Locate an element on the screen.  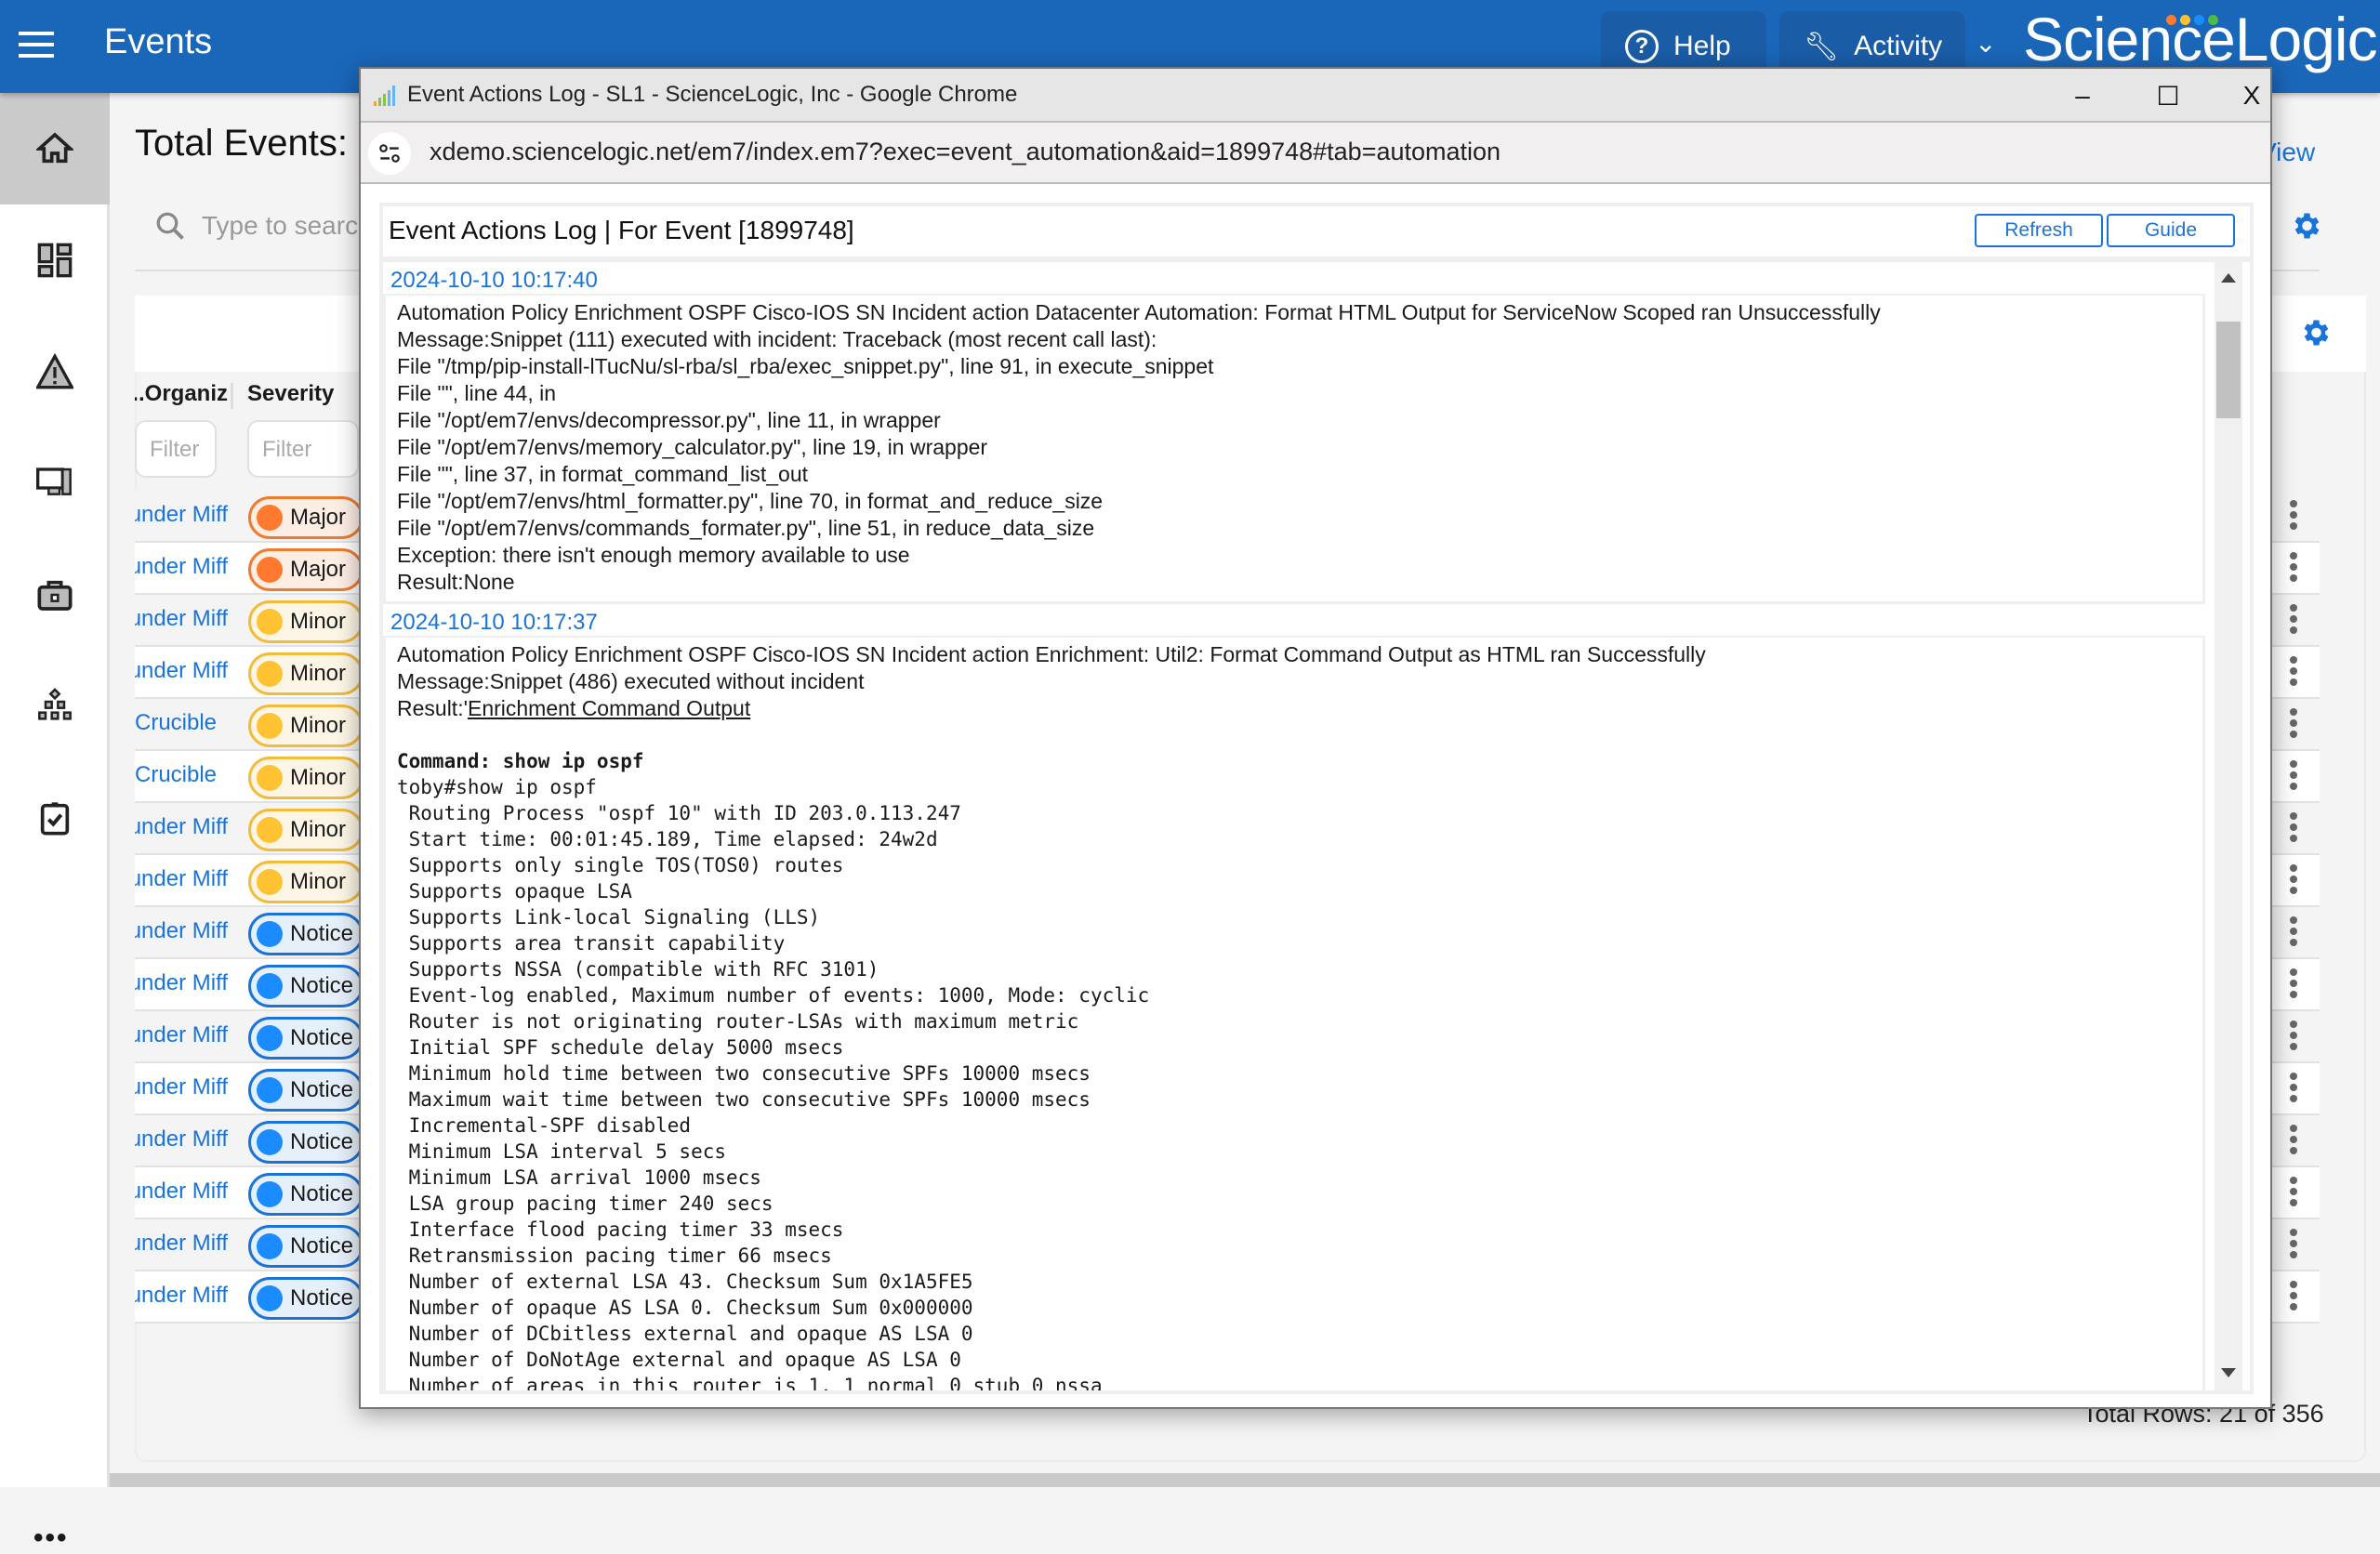
sidebar-item-topology is located at coordinates (55, 706).